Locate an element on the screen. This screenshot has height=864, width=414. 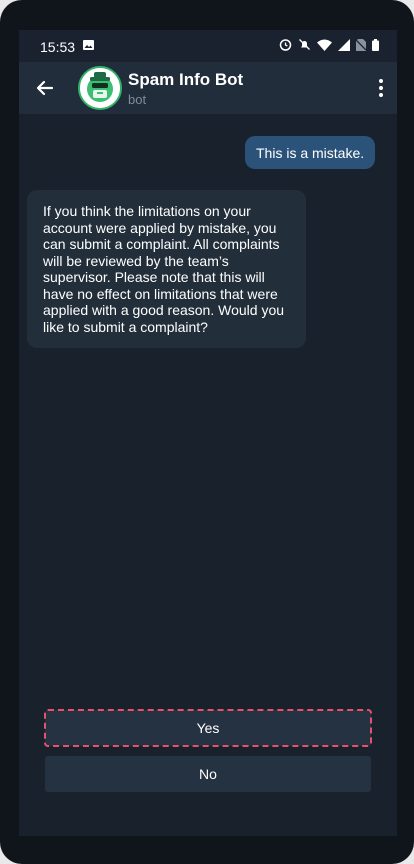
wifi-icon is located at coordinates (324, 45).